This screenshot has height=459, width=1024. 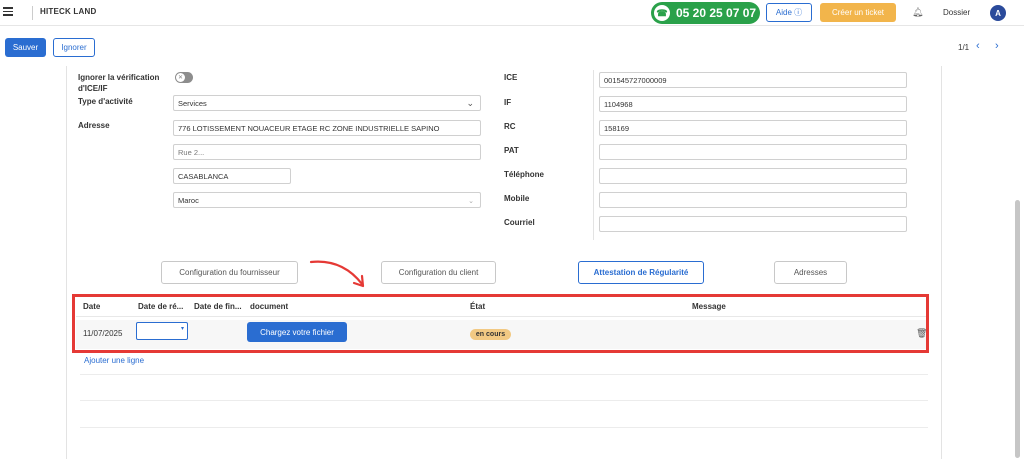 What do you see at coordinates (68, 11) in the screenshot?
I see `company-name: HITECK LAND` at bounding box center [68, 11].